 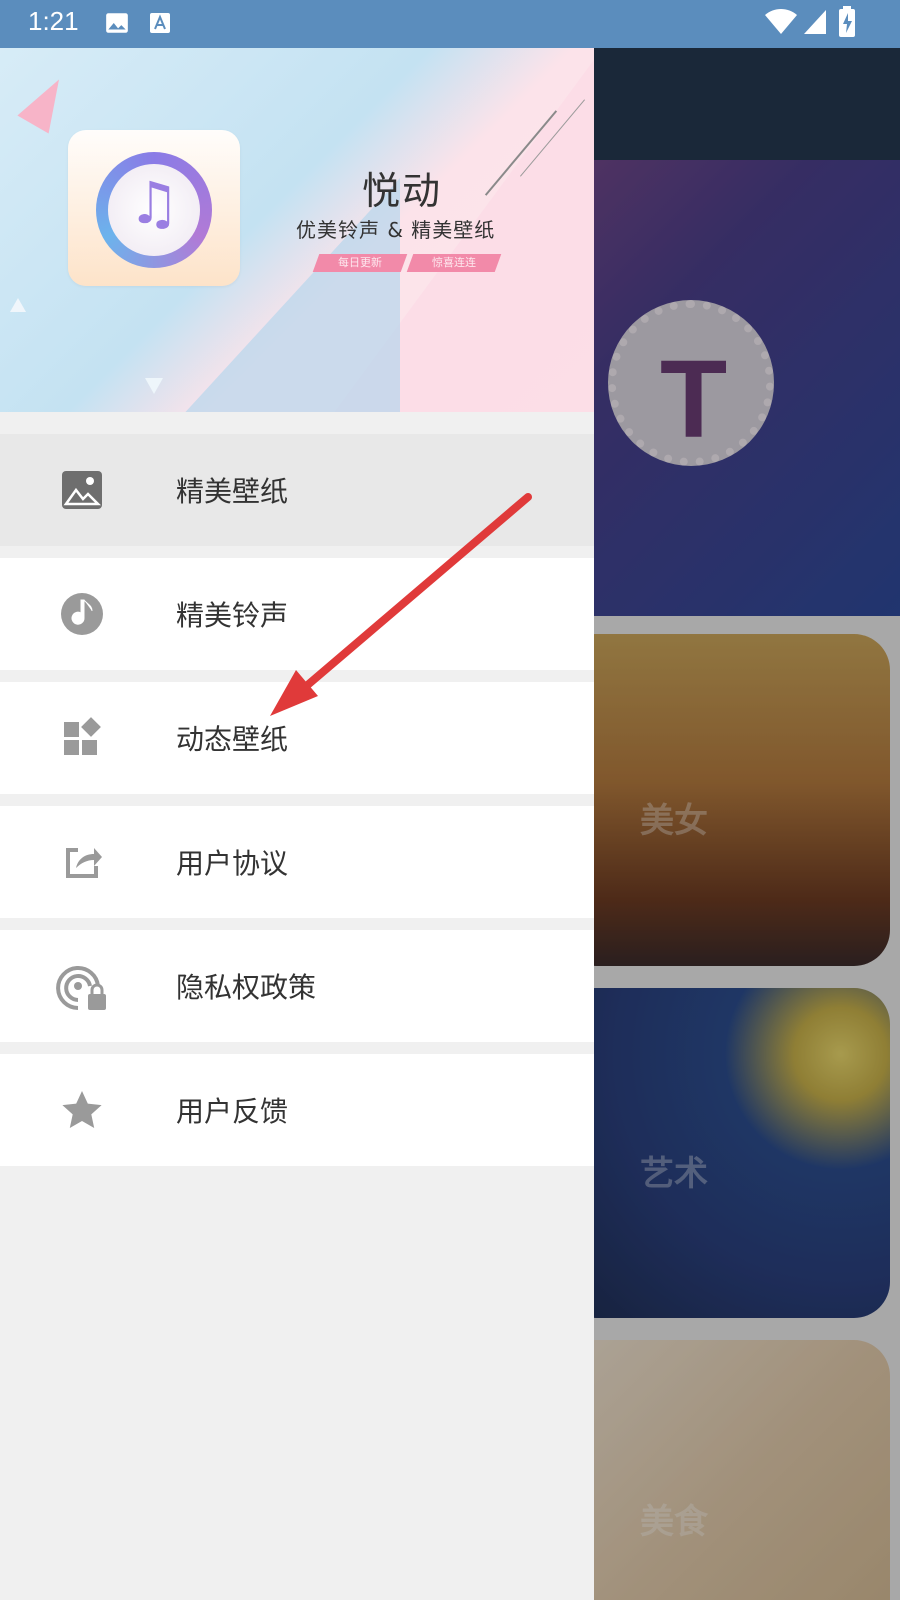 What do you see at coordinates (82, 614) in the screenshot?
I see `music-note-icon` at bounding box center [82, 614].